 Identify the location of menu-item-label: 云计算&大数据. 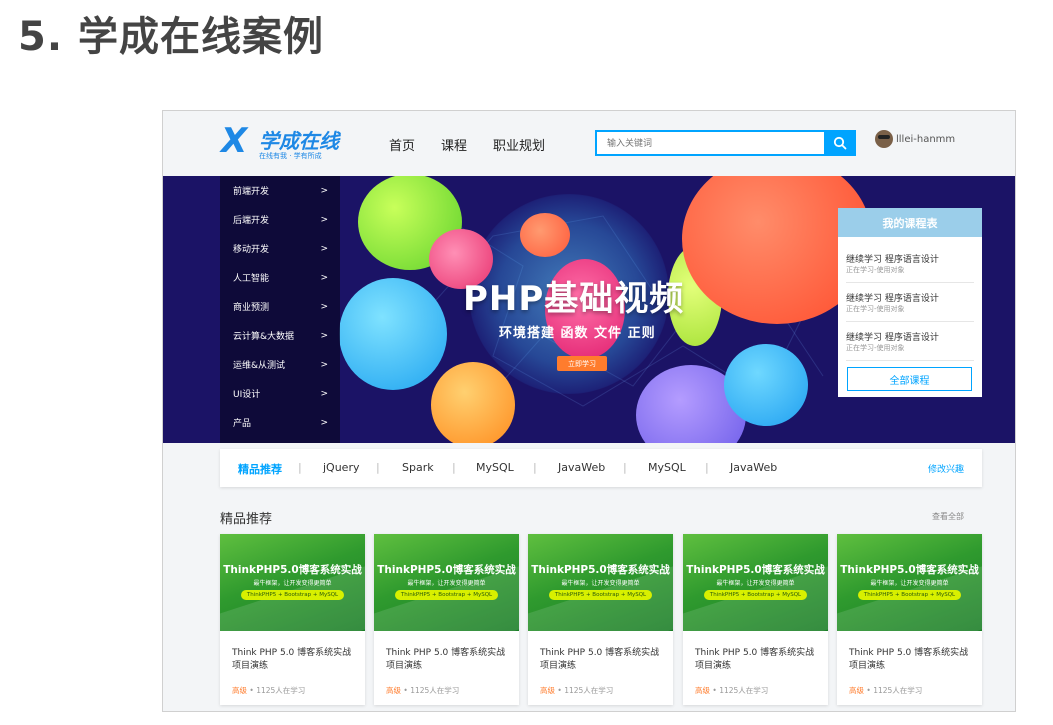
(264, 337).